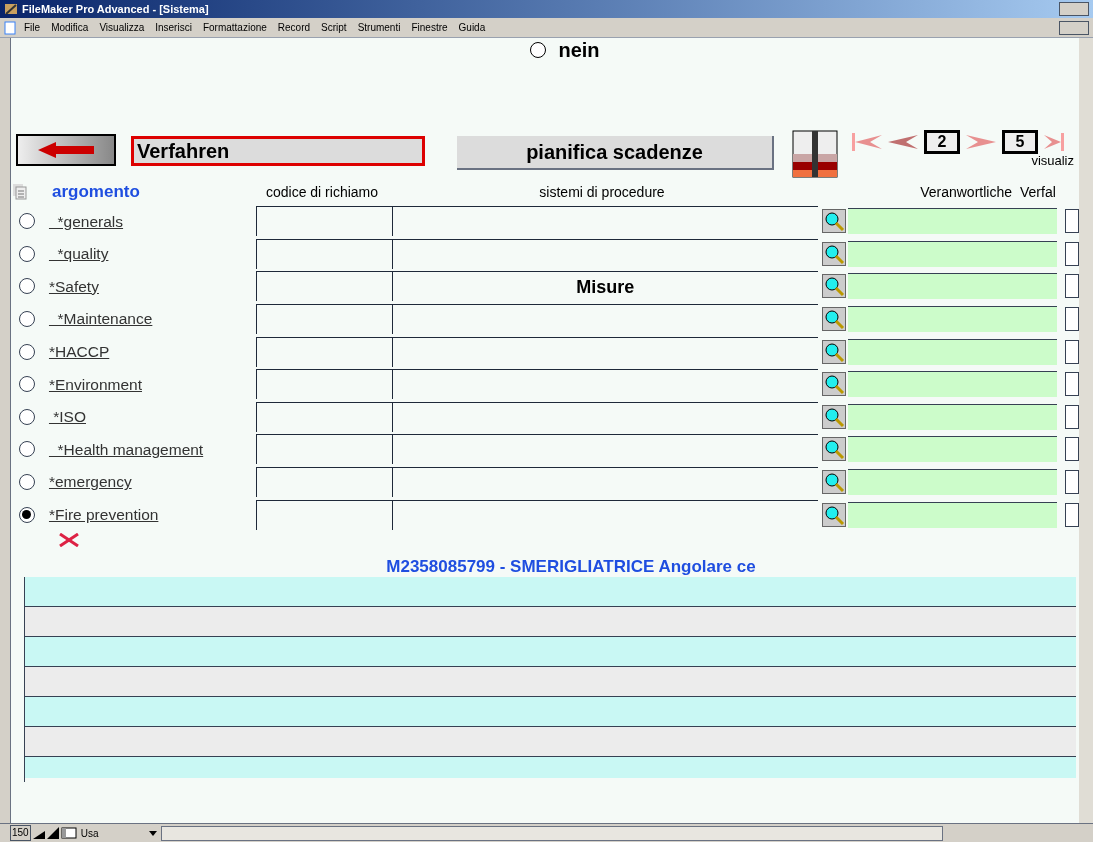 The width and height of the screenshot is (1093, 842). I want to click on back-button, so click(66, 150).